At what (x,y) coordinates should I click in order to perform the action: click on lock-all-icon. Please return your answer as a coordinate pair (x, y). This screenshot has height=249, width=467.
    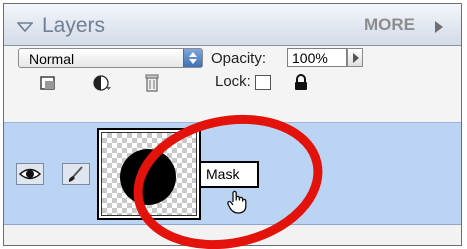
    Looking at the image, I should click on (301, 82).